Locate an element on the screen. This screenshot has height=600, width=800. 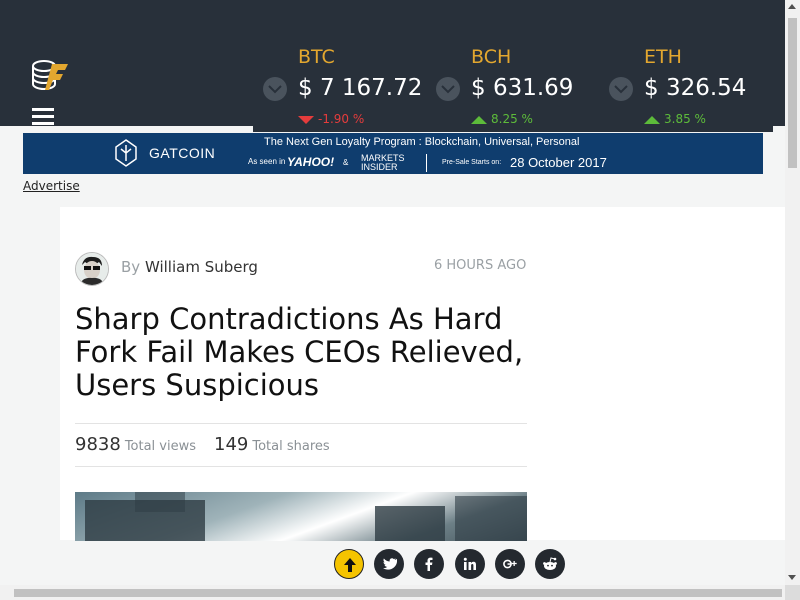
ad-amp: & is located at coordinates (346, 162).